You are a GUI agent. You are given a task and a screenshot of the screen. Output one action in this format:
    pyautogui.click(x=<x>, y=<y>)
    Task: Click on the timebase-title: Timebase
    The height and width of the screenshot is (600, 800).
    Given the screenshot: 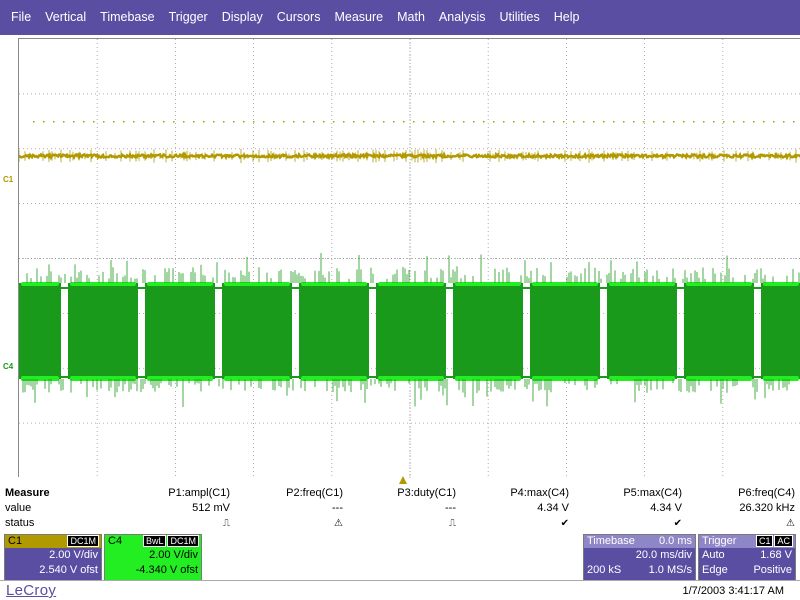 What is the action you would take?
    pyautogui.click(x=611, y=541)
    